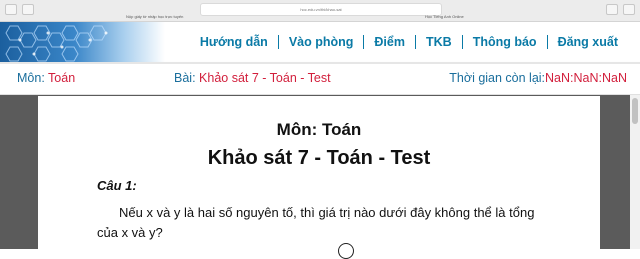  What do you see at coordinates (234, 42) in the screenshot?
I see `nav-huong-dan: Hướng dẫn` at bounding box center [234, 42].